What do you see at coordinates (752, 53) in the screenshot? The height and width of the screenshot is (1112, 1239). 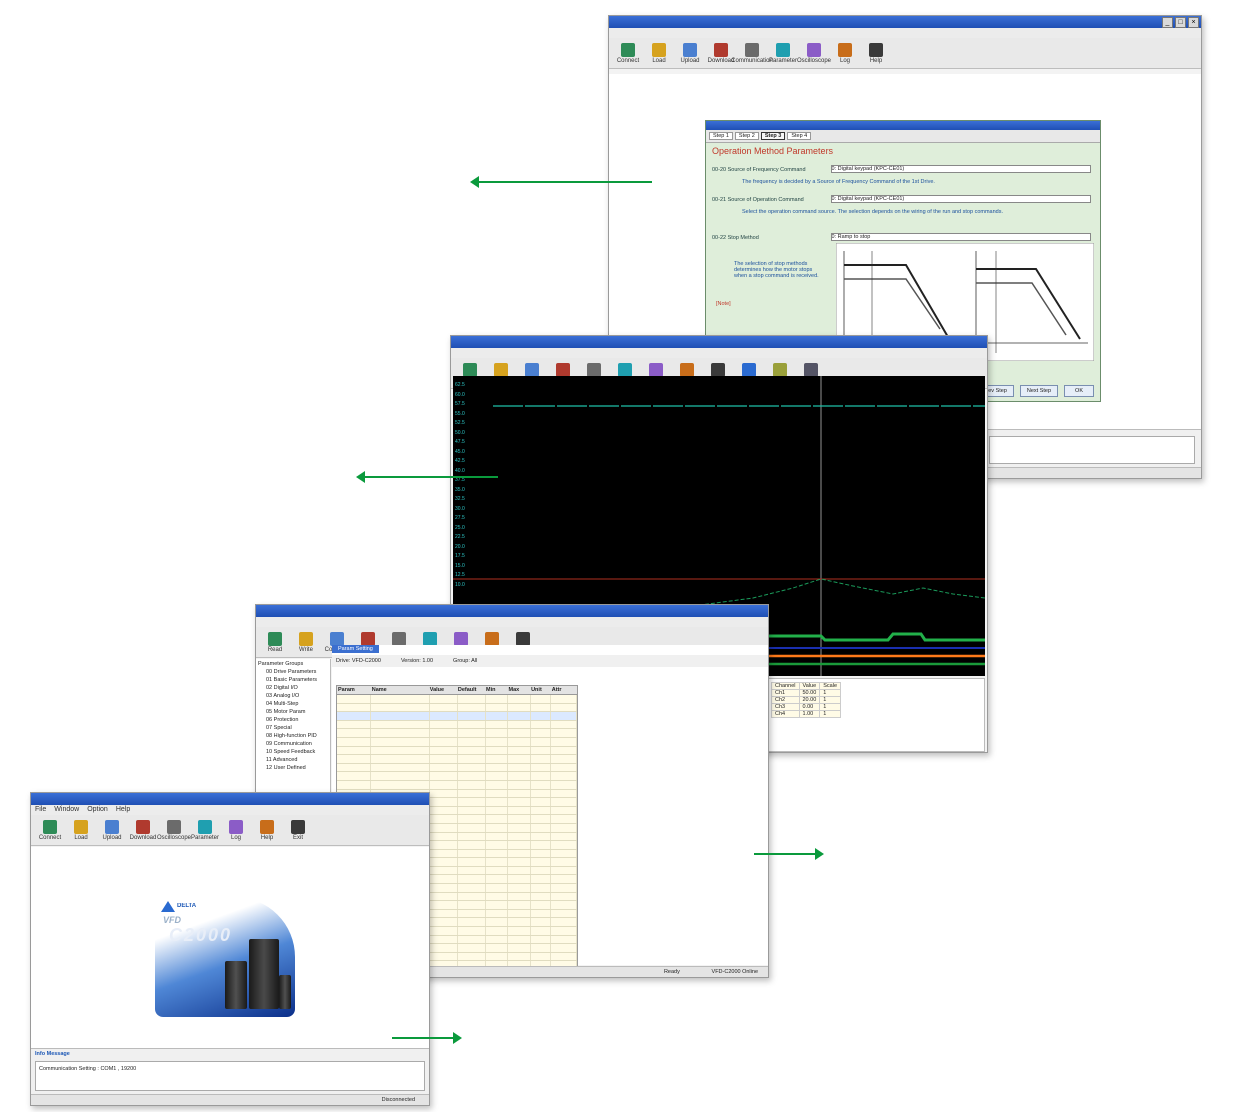 I see `toolbar-button: Communication` at bounding box center [752, 53].